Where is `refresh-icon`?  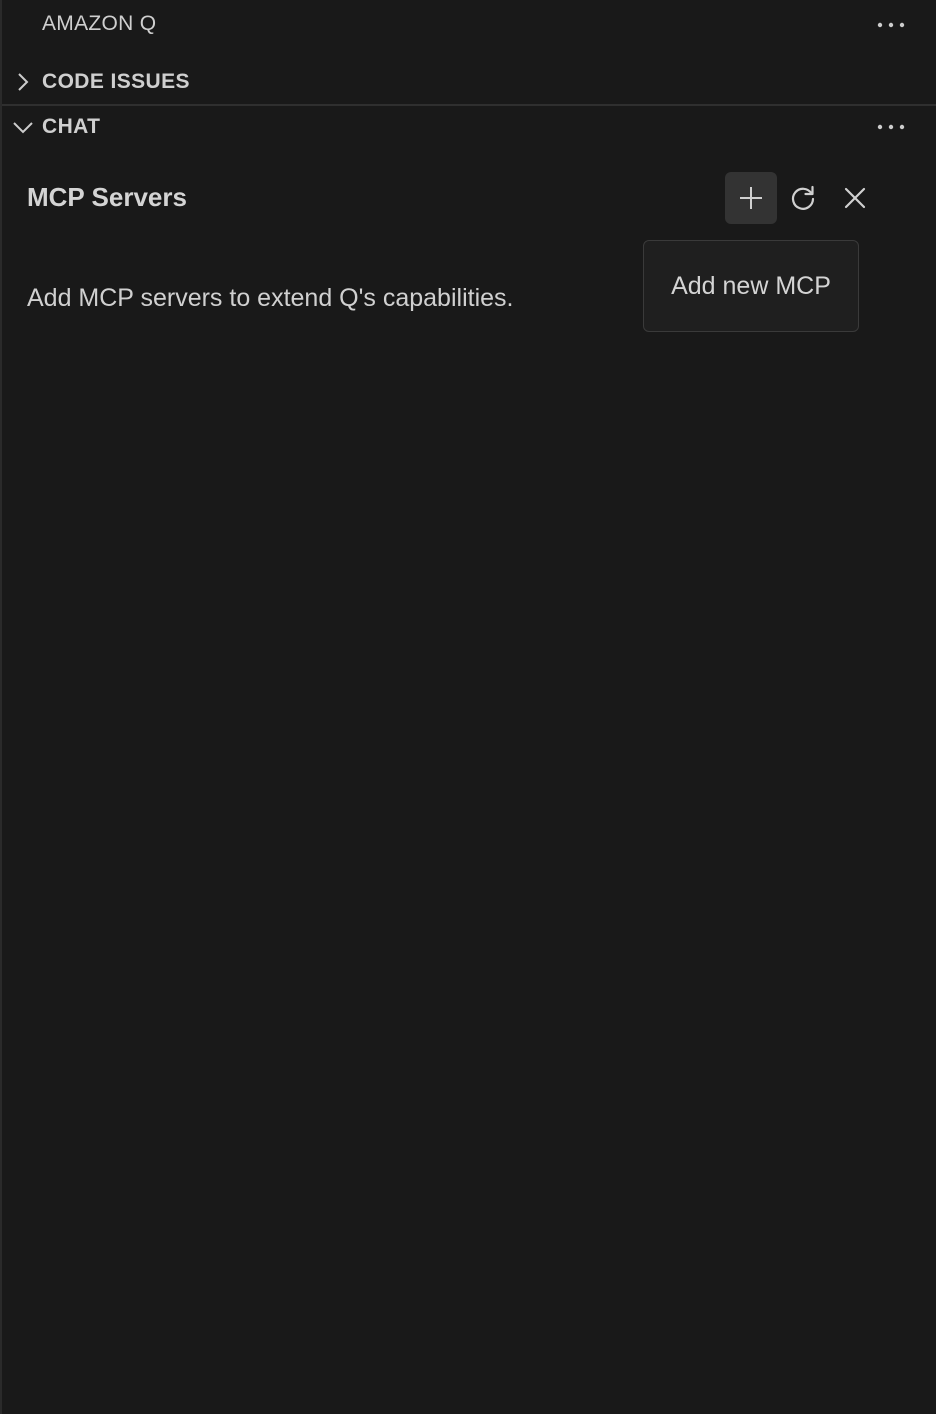 refresh-icon is located at coordinates (803, 197).